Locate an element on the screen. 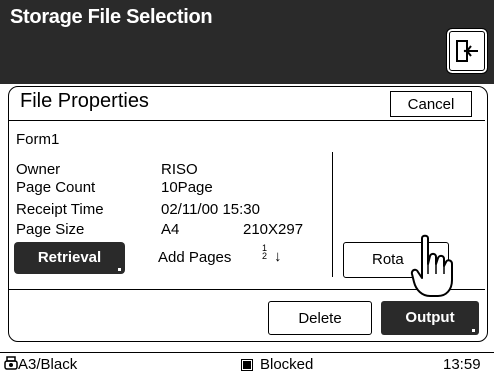  add-pages-order-icon: 1 2 is located at coordinates (265, 252).